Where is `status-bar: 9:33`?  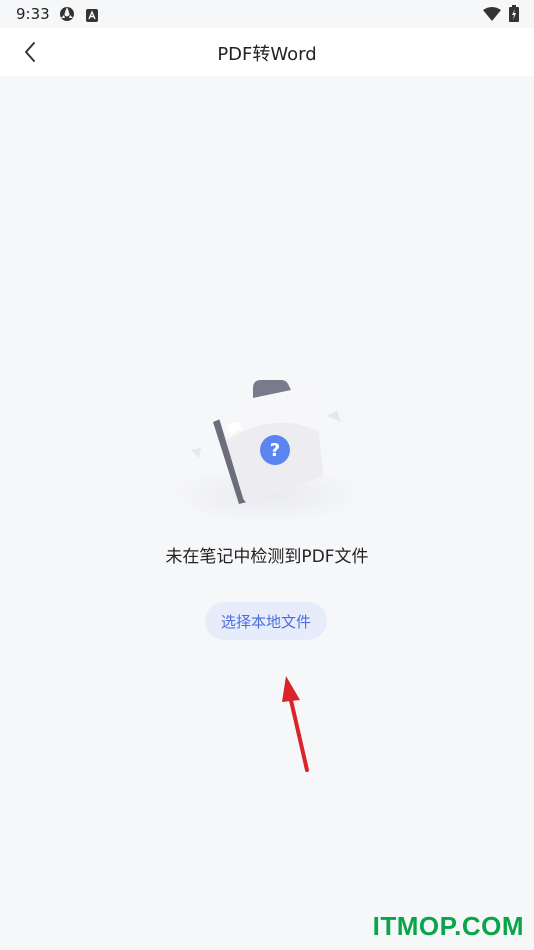 status-bar: 9:33 is located at coordinates (267, 14).